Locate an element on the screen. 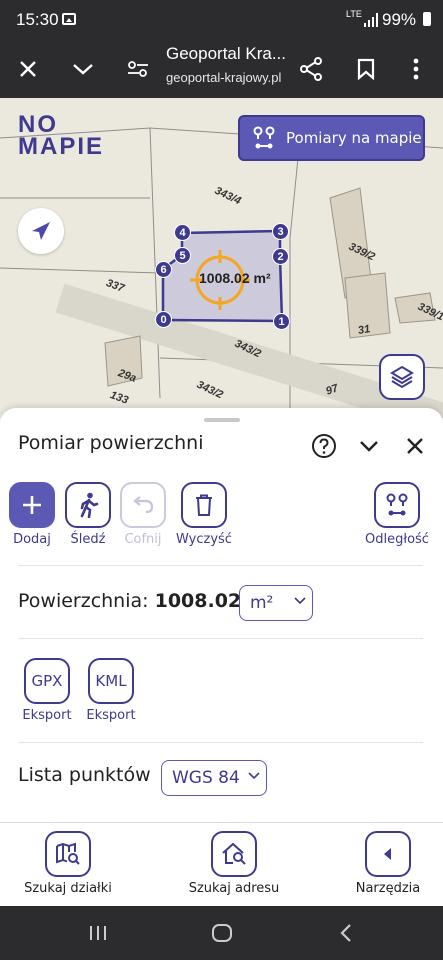 Image resolution: width=443 pixels, height=960 pixels. battery-level: 99% is located at coordinates (399, 19).